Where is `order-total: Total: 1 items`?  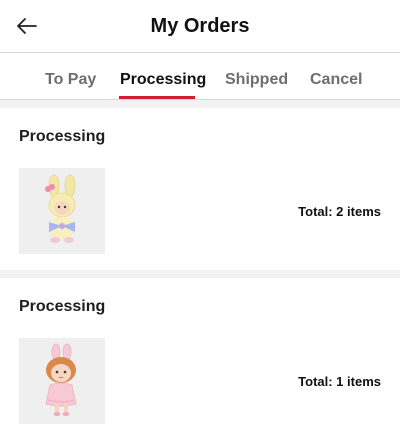
order-total: Total: 1 items is located at coordinates (339, 381).